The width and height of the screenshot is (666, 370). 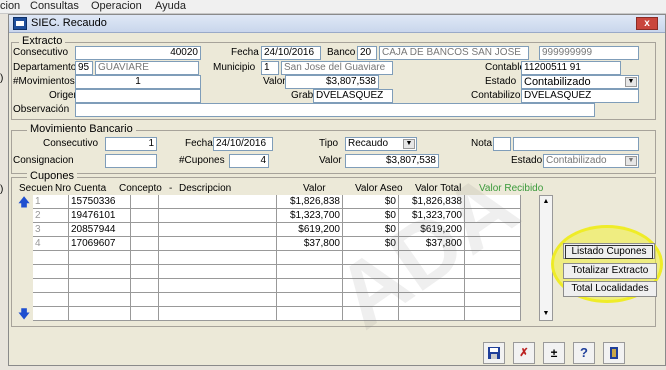 I want to click on tipo-select: Recaudo ▼, so click(x=381, y=144).